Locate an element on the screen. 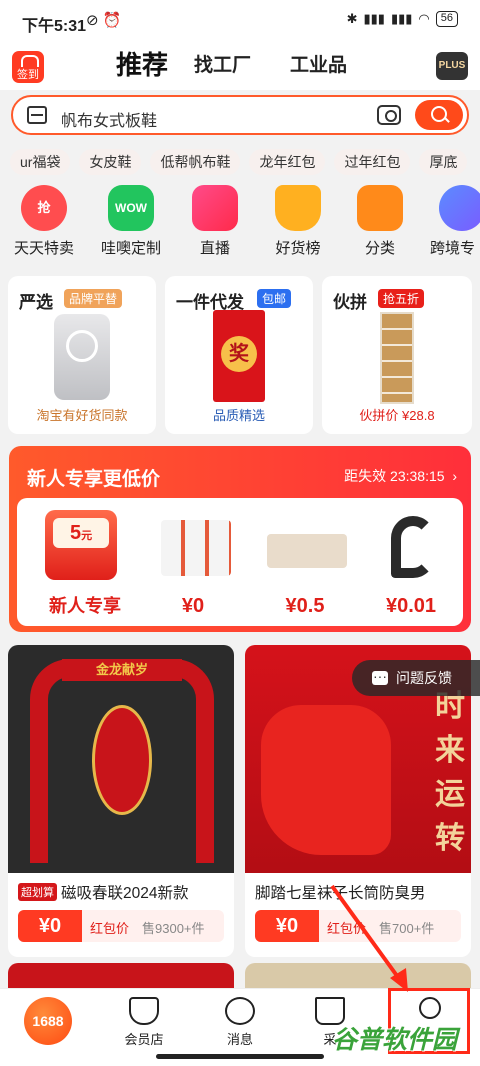 Image resolution: width=480 pixels, height=1066 pixels. category-live: 直播 is located at coordinates (215, 221).